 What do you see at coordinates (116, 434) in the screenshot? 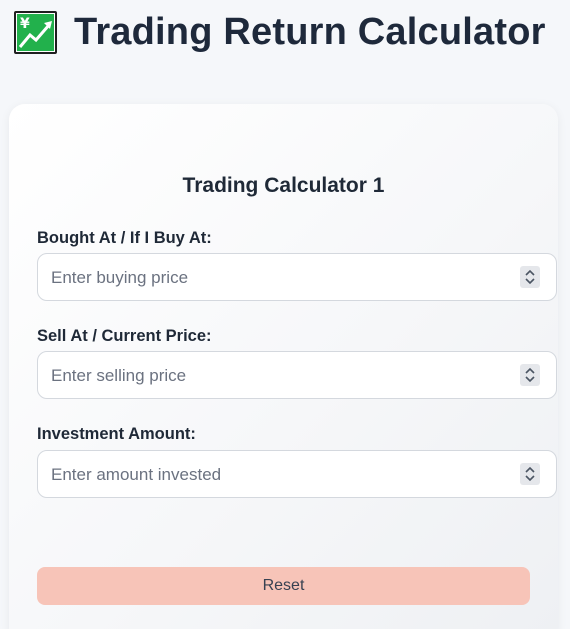
I see `investment-amount-label: Investment Amount:` at bounding box center [116, 434].